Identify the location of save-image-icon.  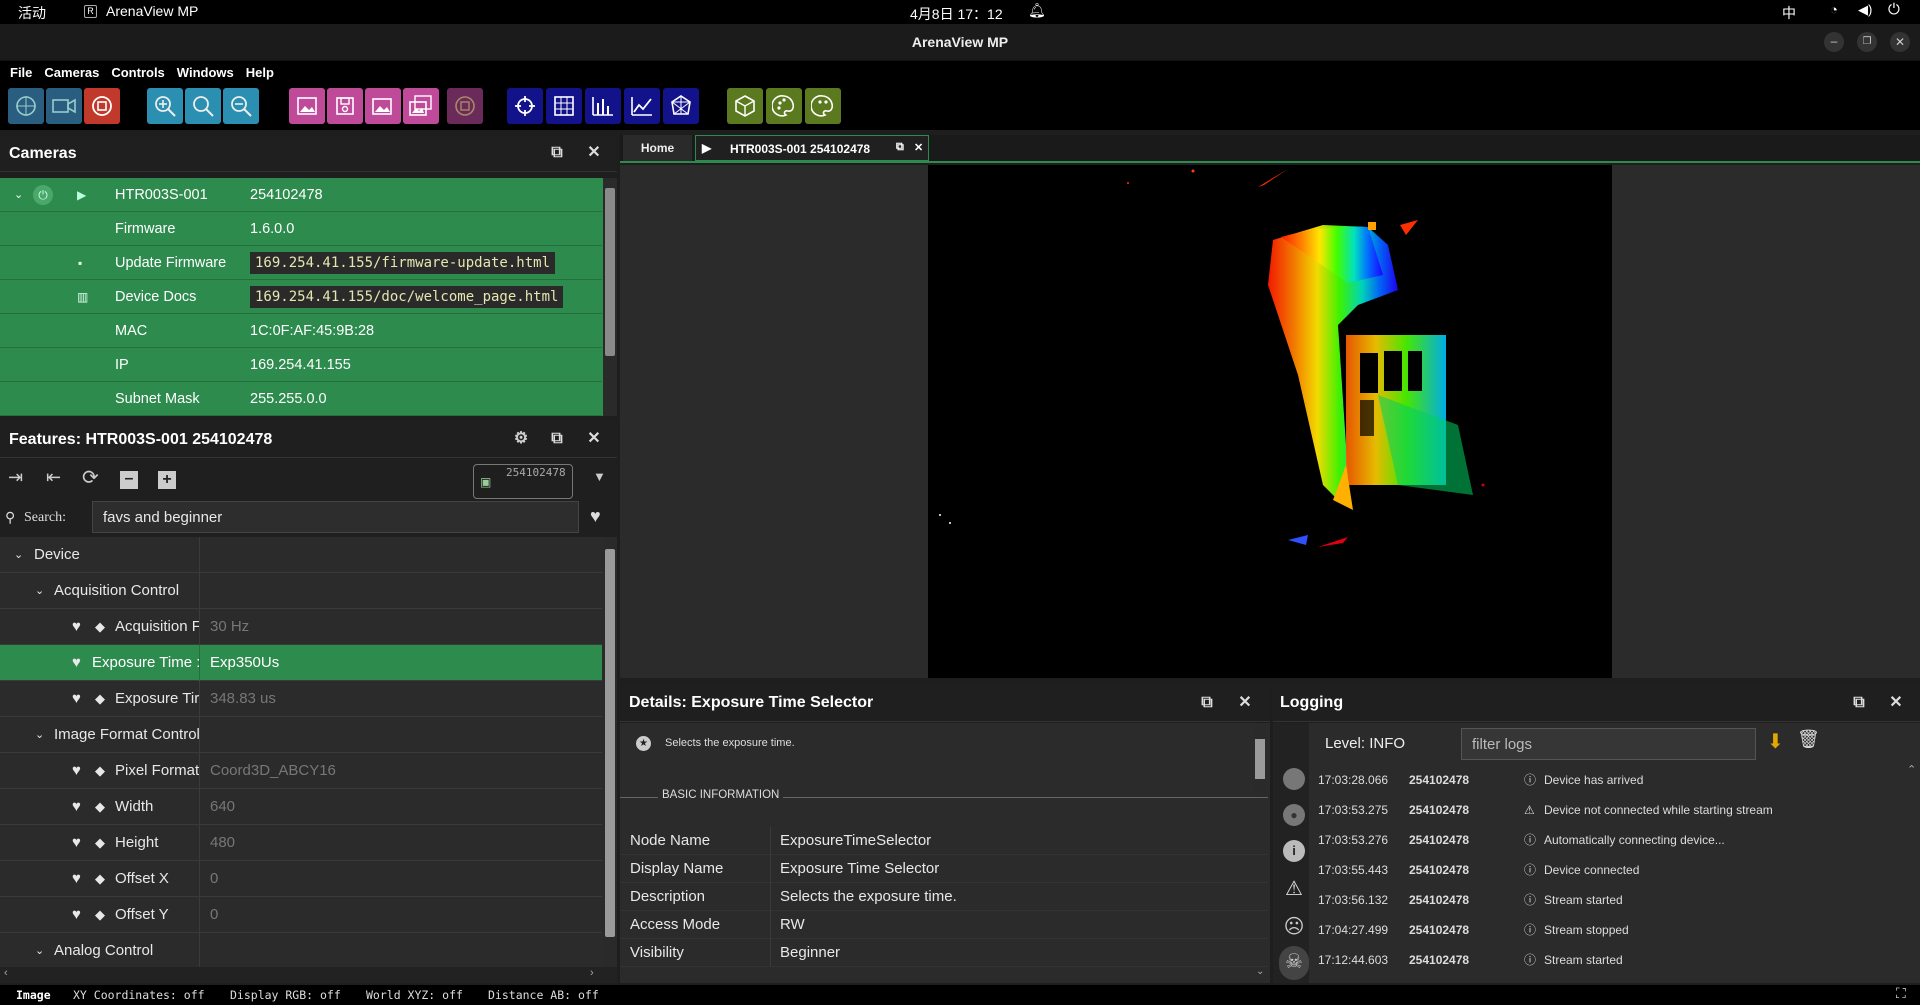
(345, 106).